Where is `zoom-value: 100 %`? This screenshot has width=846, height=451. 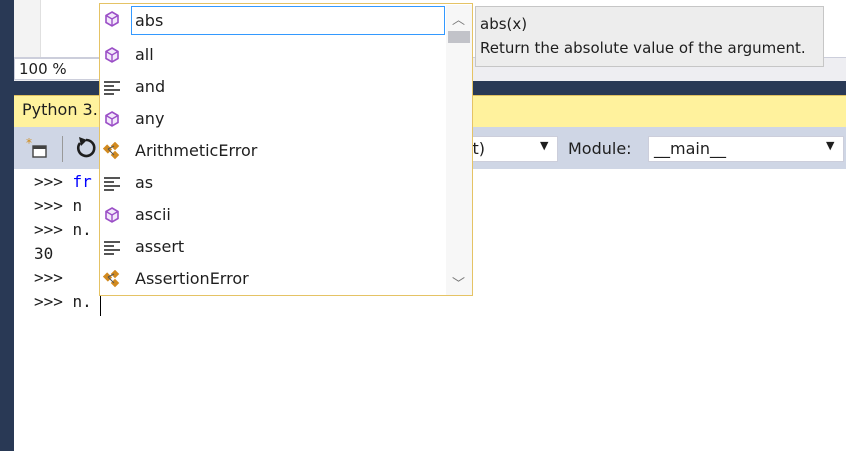 zoom-value: 100 % is located at coordinates (43, 69).